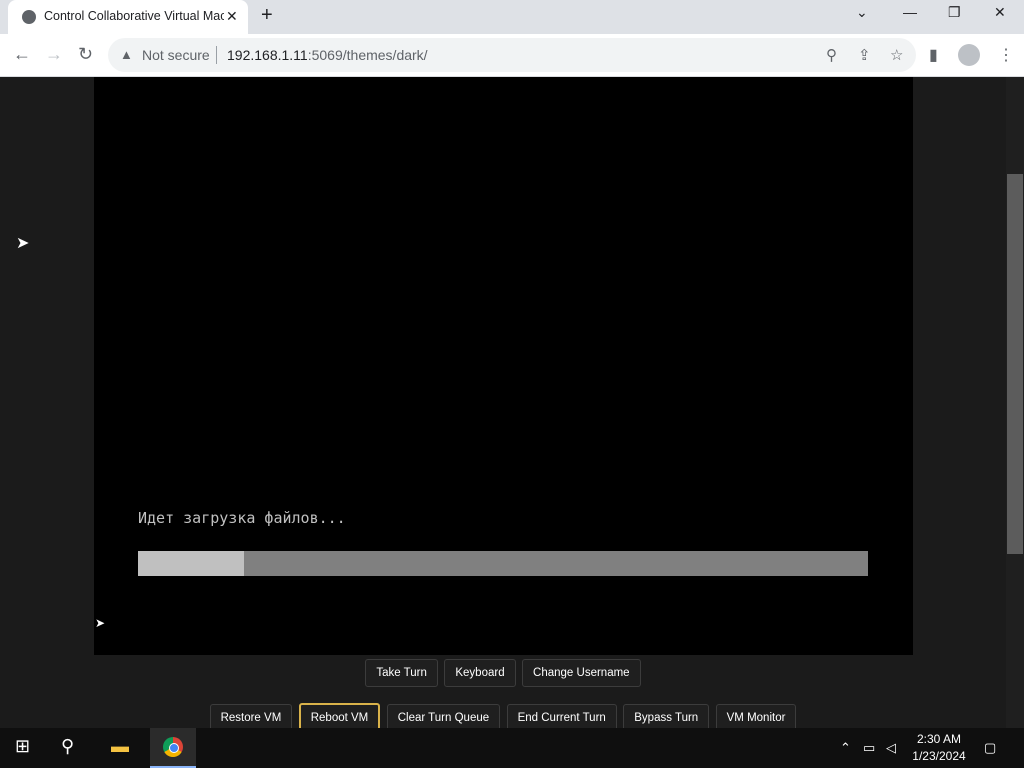 This screenshot has width=1024, height=768. I want to click on browser-tab: Control Collaborative Virtual Mac ✕, so click(128, 17).